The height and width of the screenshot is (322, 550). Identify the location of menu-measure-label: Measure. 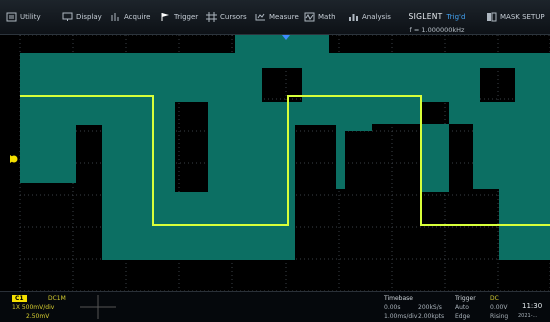
(284, 17).